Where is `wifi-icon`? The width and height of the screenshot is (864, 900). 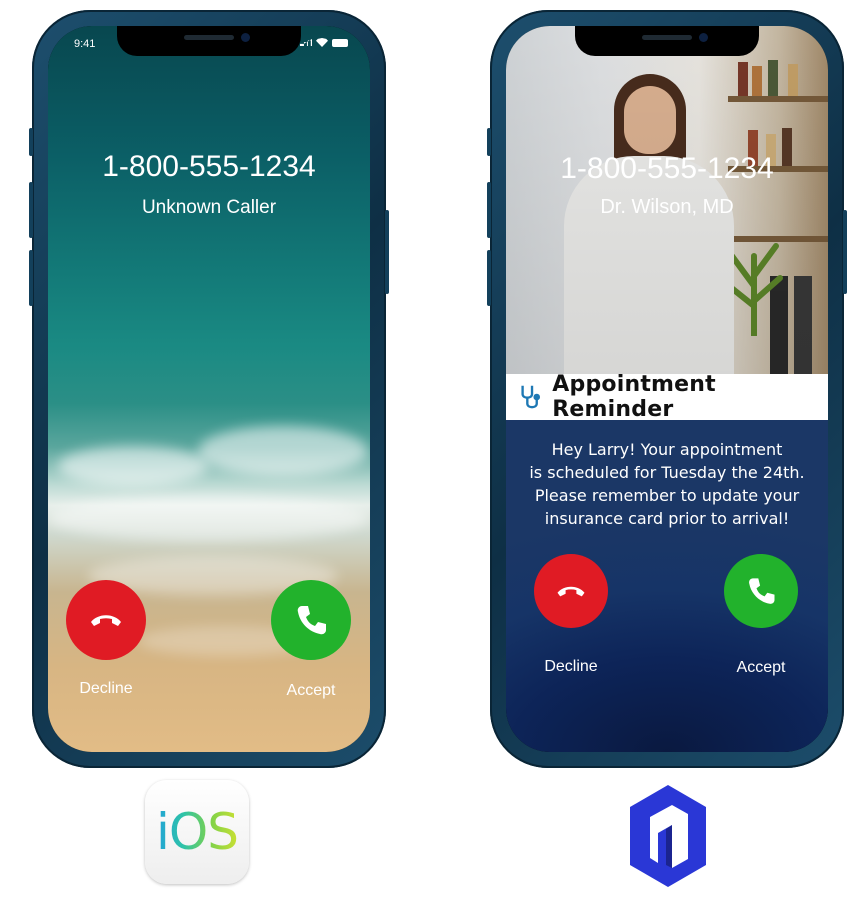 wifi-icon is located at coordinates (322, 42).